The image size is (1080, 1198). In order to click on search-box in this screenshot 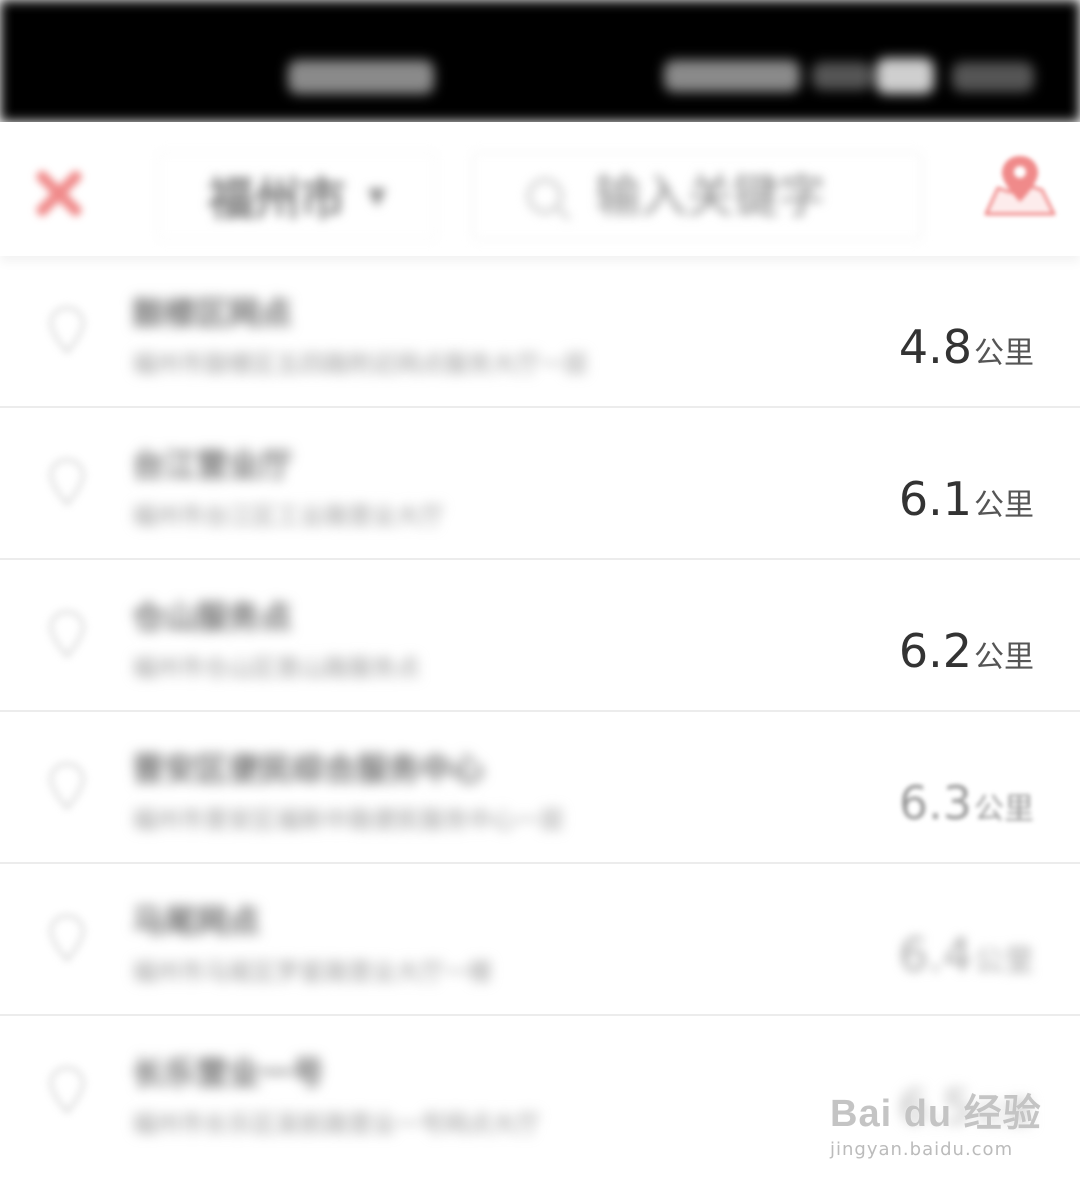, I will do `click(697, 196)`.